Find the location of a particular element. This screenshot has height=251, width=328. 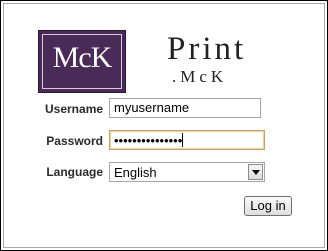

chevron-down-icon is located at coordinates (255, 172).